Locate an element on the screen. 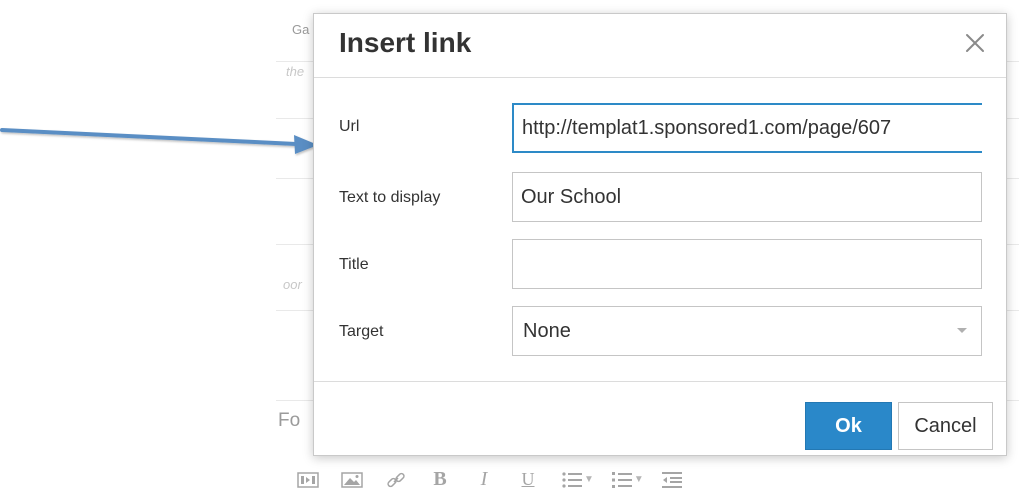  media-icon is located at coordinates (308, 480).